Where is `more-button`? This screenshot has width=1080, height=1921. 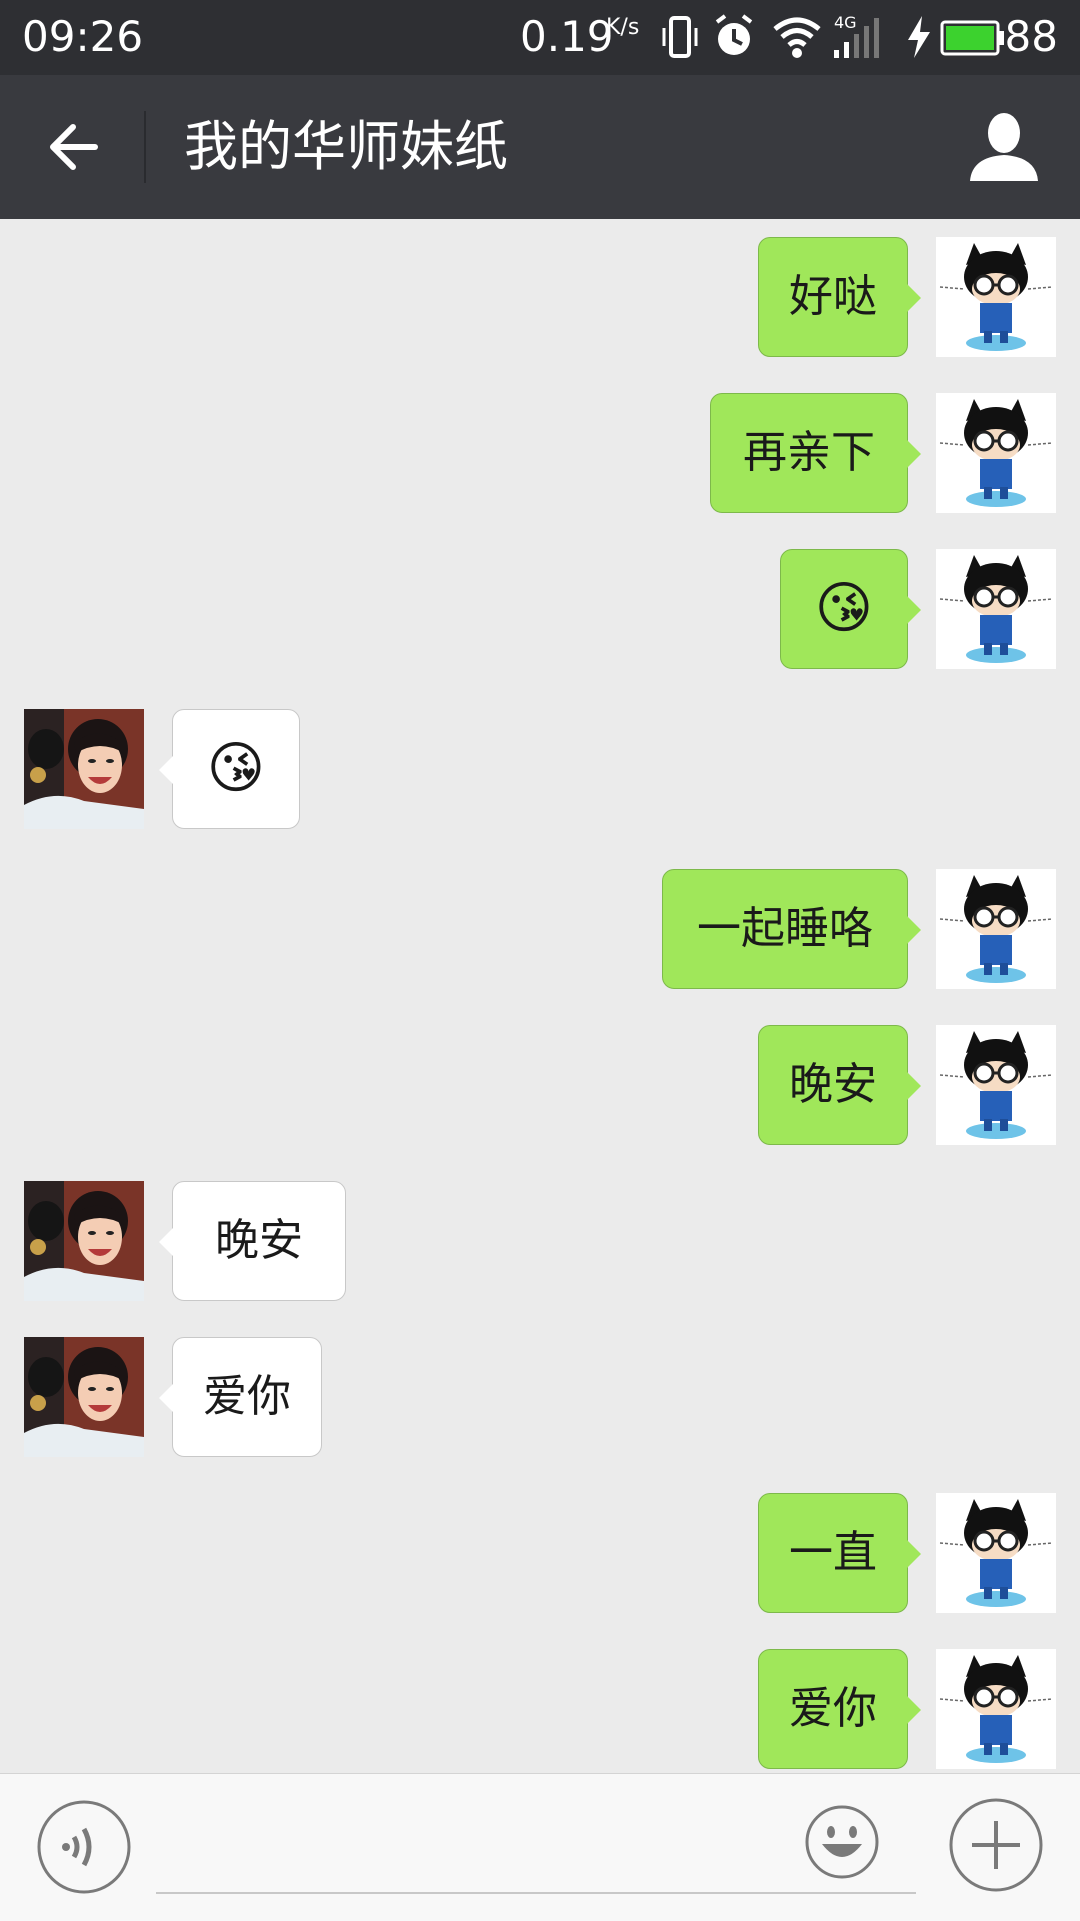 more-button is located at coordinates (996, 1845).